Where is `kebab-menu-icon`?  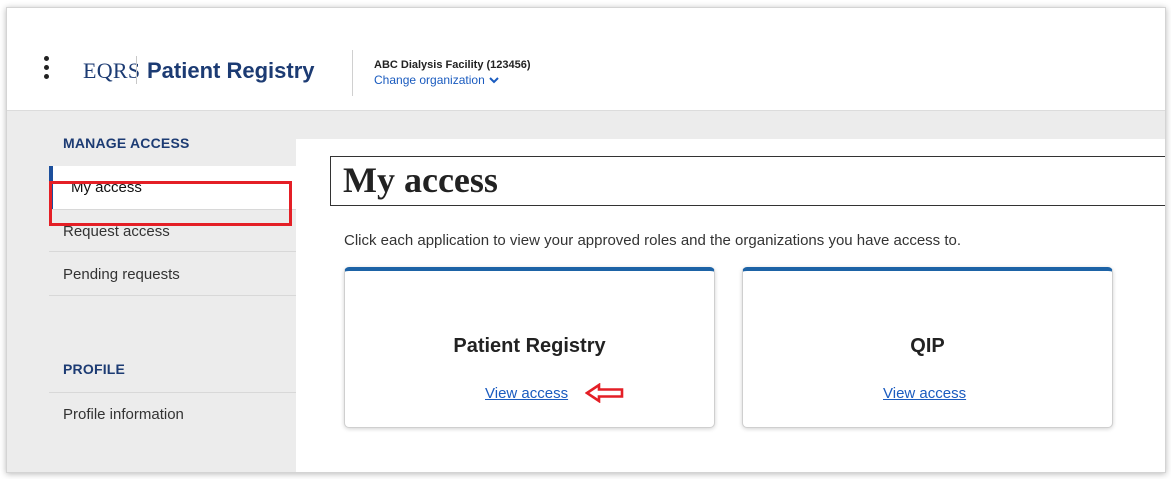 kebab-menu-icon is located at coordinates (47, 69).